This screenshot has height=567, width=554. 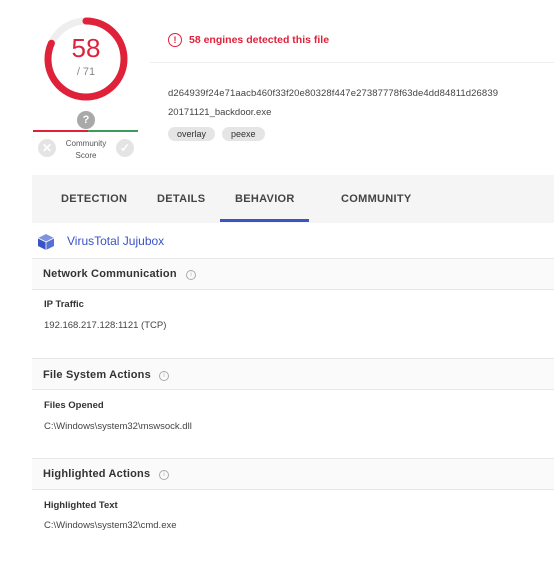 I want to click on ip-traffic-value: 192.168.217.128:1121 (TCP), so click(x=105, y=325).